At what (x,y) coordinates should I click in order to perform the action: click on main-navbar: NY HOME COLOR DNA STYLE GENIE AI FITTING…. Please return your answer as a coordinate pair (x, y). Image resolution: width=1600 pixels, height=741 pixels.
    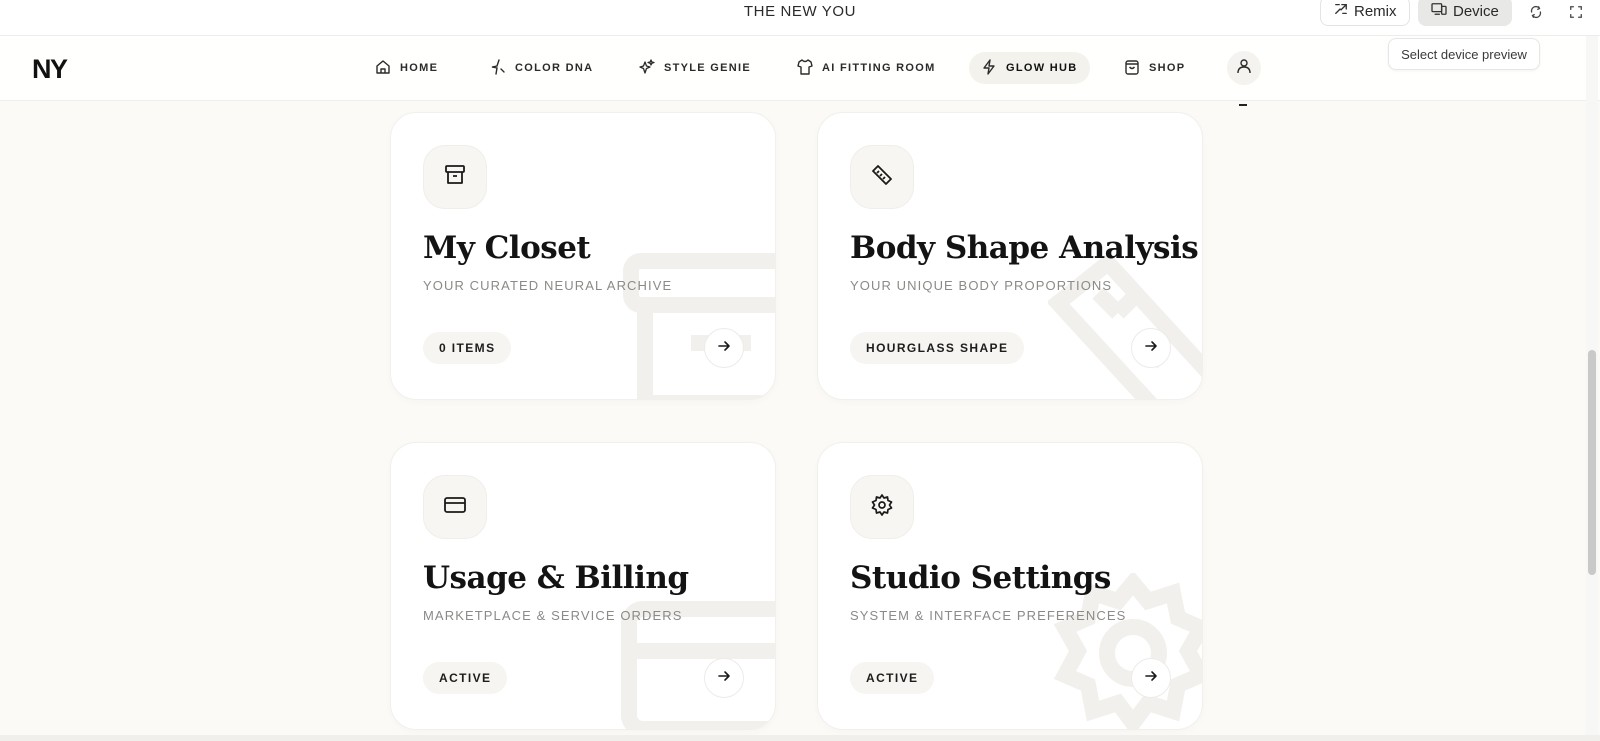
    Looking at the image, I should click on (800, 68).